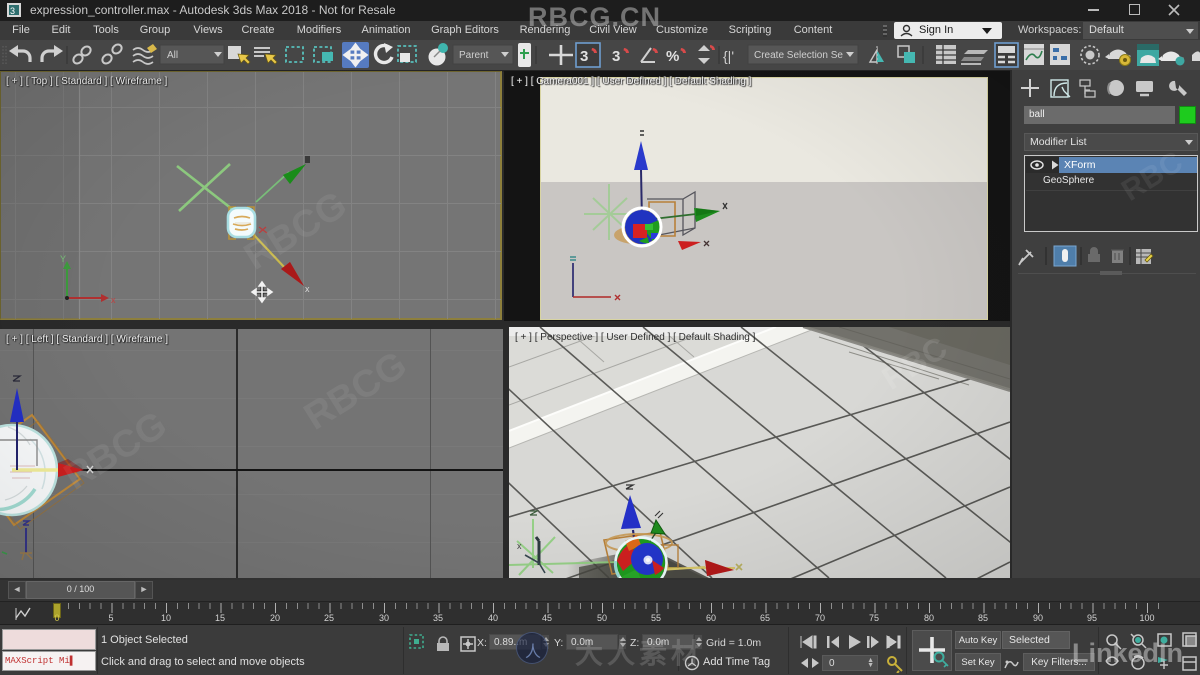  What do you see at coordinates (63, 259) in the screenshot?
I see `svg-text: Y` at bounding box center [63, 259].